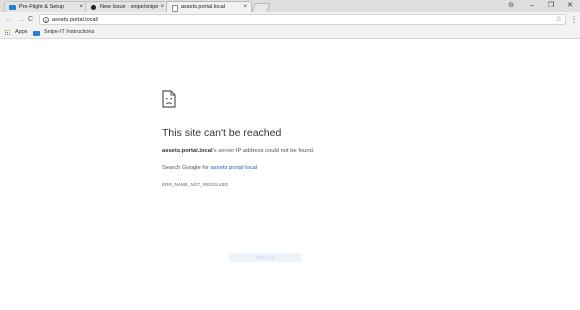 The width and height of the screenshot is (580, 310). I want to click on tab-preflight-setup: Pre-Flight & Setup ×, so click(46, 6).